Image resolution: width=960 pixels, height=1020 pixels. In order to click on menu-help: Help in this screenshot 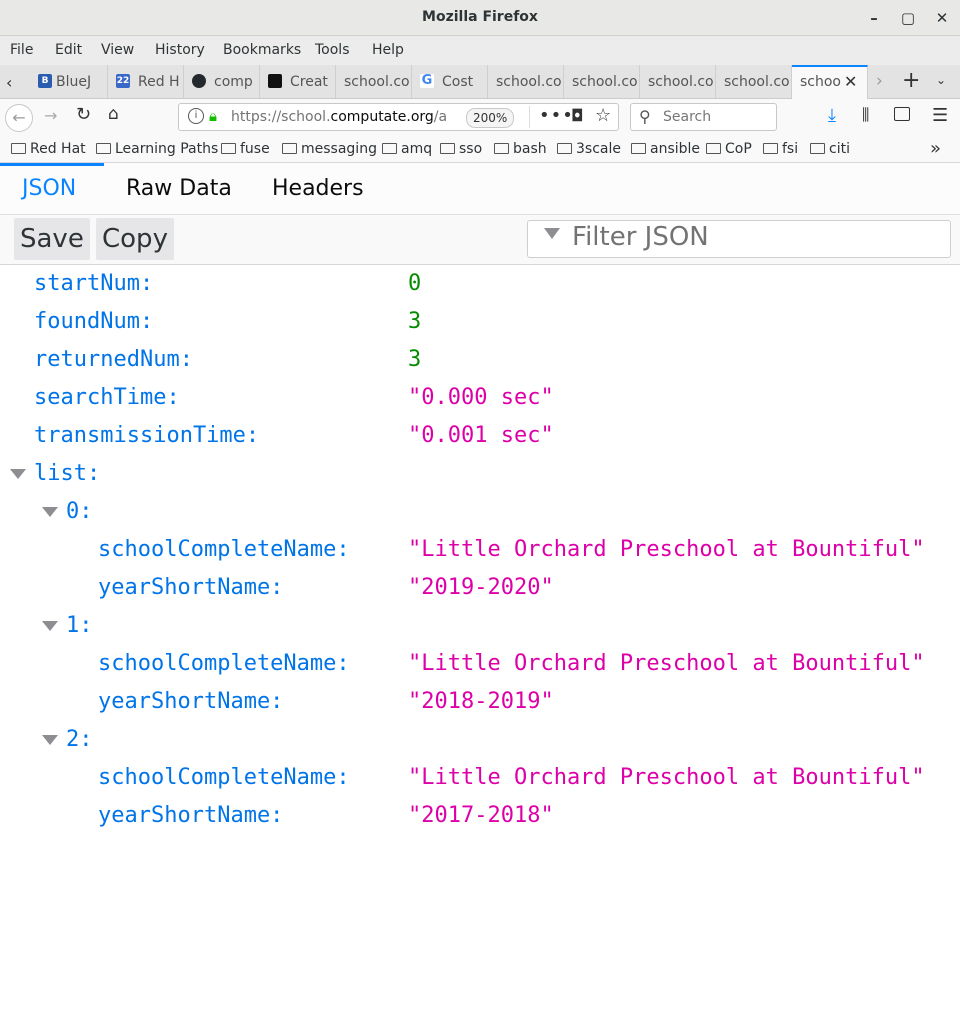, I will do `click(388, 50)`.